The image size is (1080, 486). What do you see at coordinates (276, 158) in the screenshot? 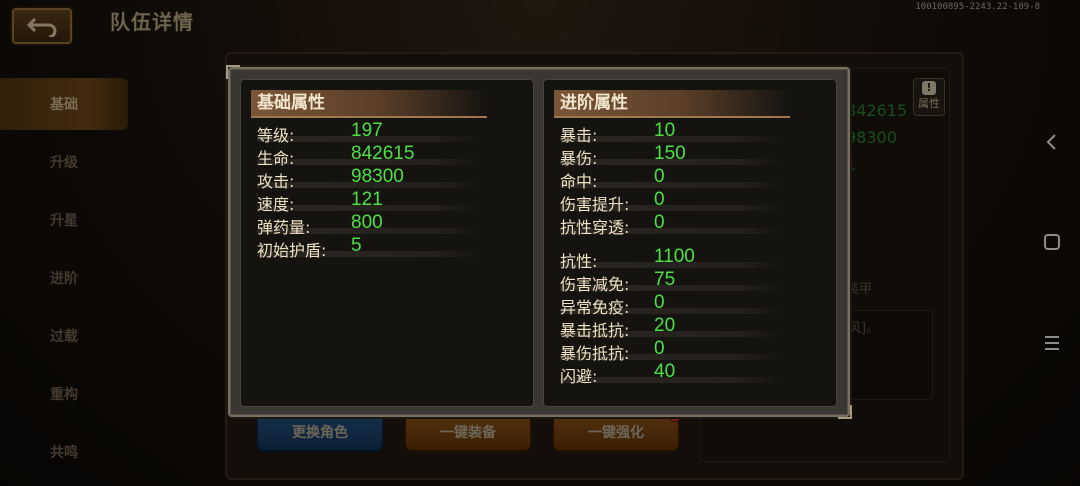
I see `stat-label: 生命:` at bounding box center [276, 158].